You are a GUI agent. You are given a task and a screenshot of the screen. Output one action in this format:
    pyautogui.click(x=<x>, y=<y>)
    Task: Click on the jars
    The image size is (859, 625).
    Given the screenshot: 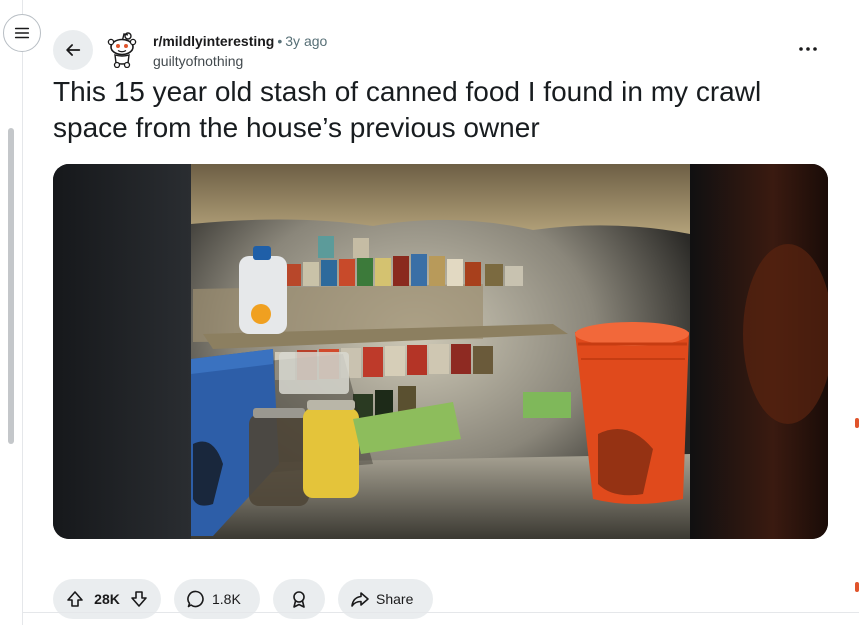 What is the action you would take?
    pyautogui.click(x=304, y=453)
    